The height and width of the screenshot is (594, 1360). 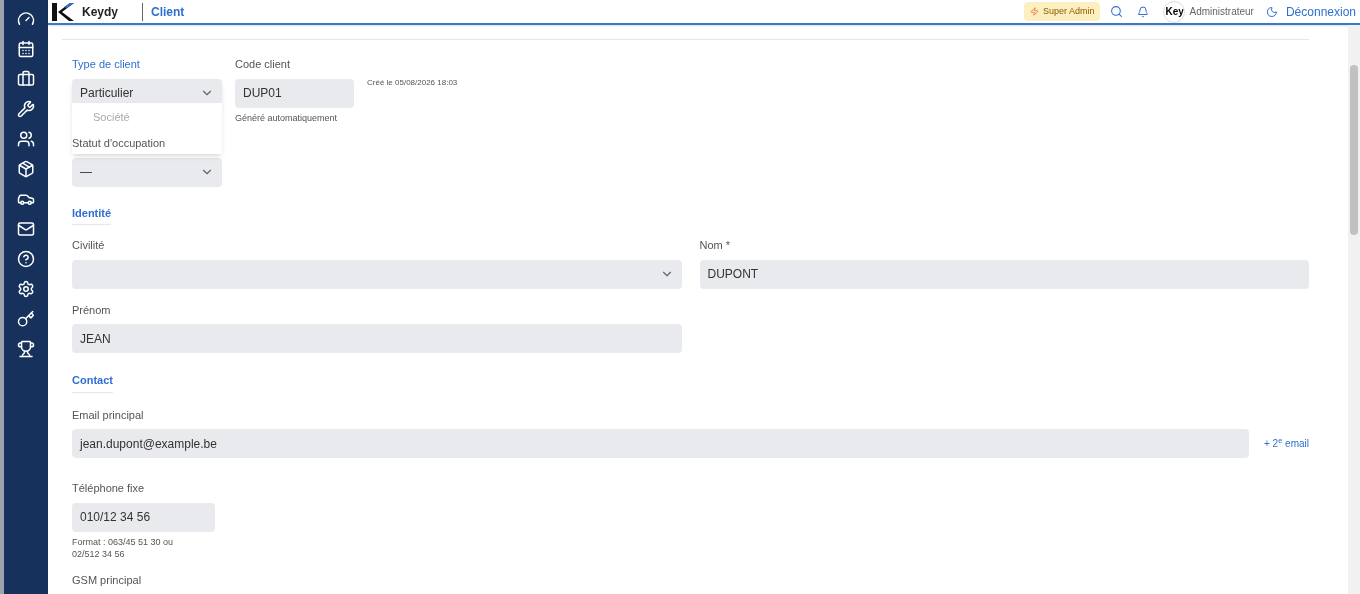 What do you see at coordinates (106, 64) in the screenshot?
I see `field-label: Type de client` at bounding box center [106, 64].